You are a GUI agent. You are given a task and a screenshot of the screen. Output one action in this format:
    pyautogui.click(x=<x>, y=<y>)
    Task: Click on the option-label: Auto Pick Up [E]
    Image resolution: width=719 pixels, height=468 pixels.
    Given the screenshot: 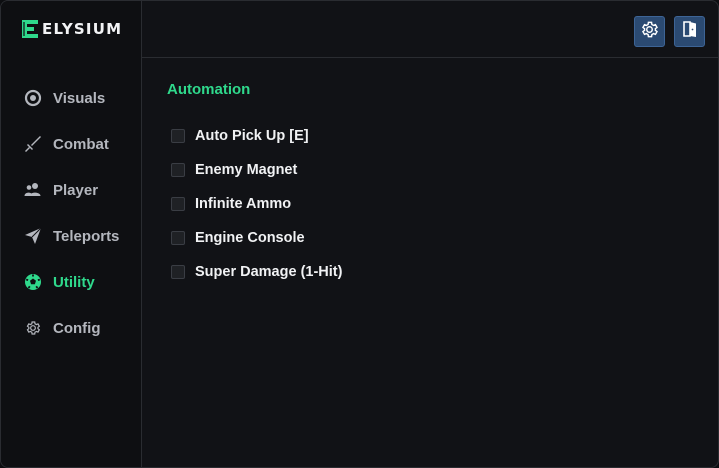 What is the action you would take?
    pyautogui.click(x=252, y=136)
    